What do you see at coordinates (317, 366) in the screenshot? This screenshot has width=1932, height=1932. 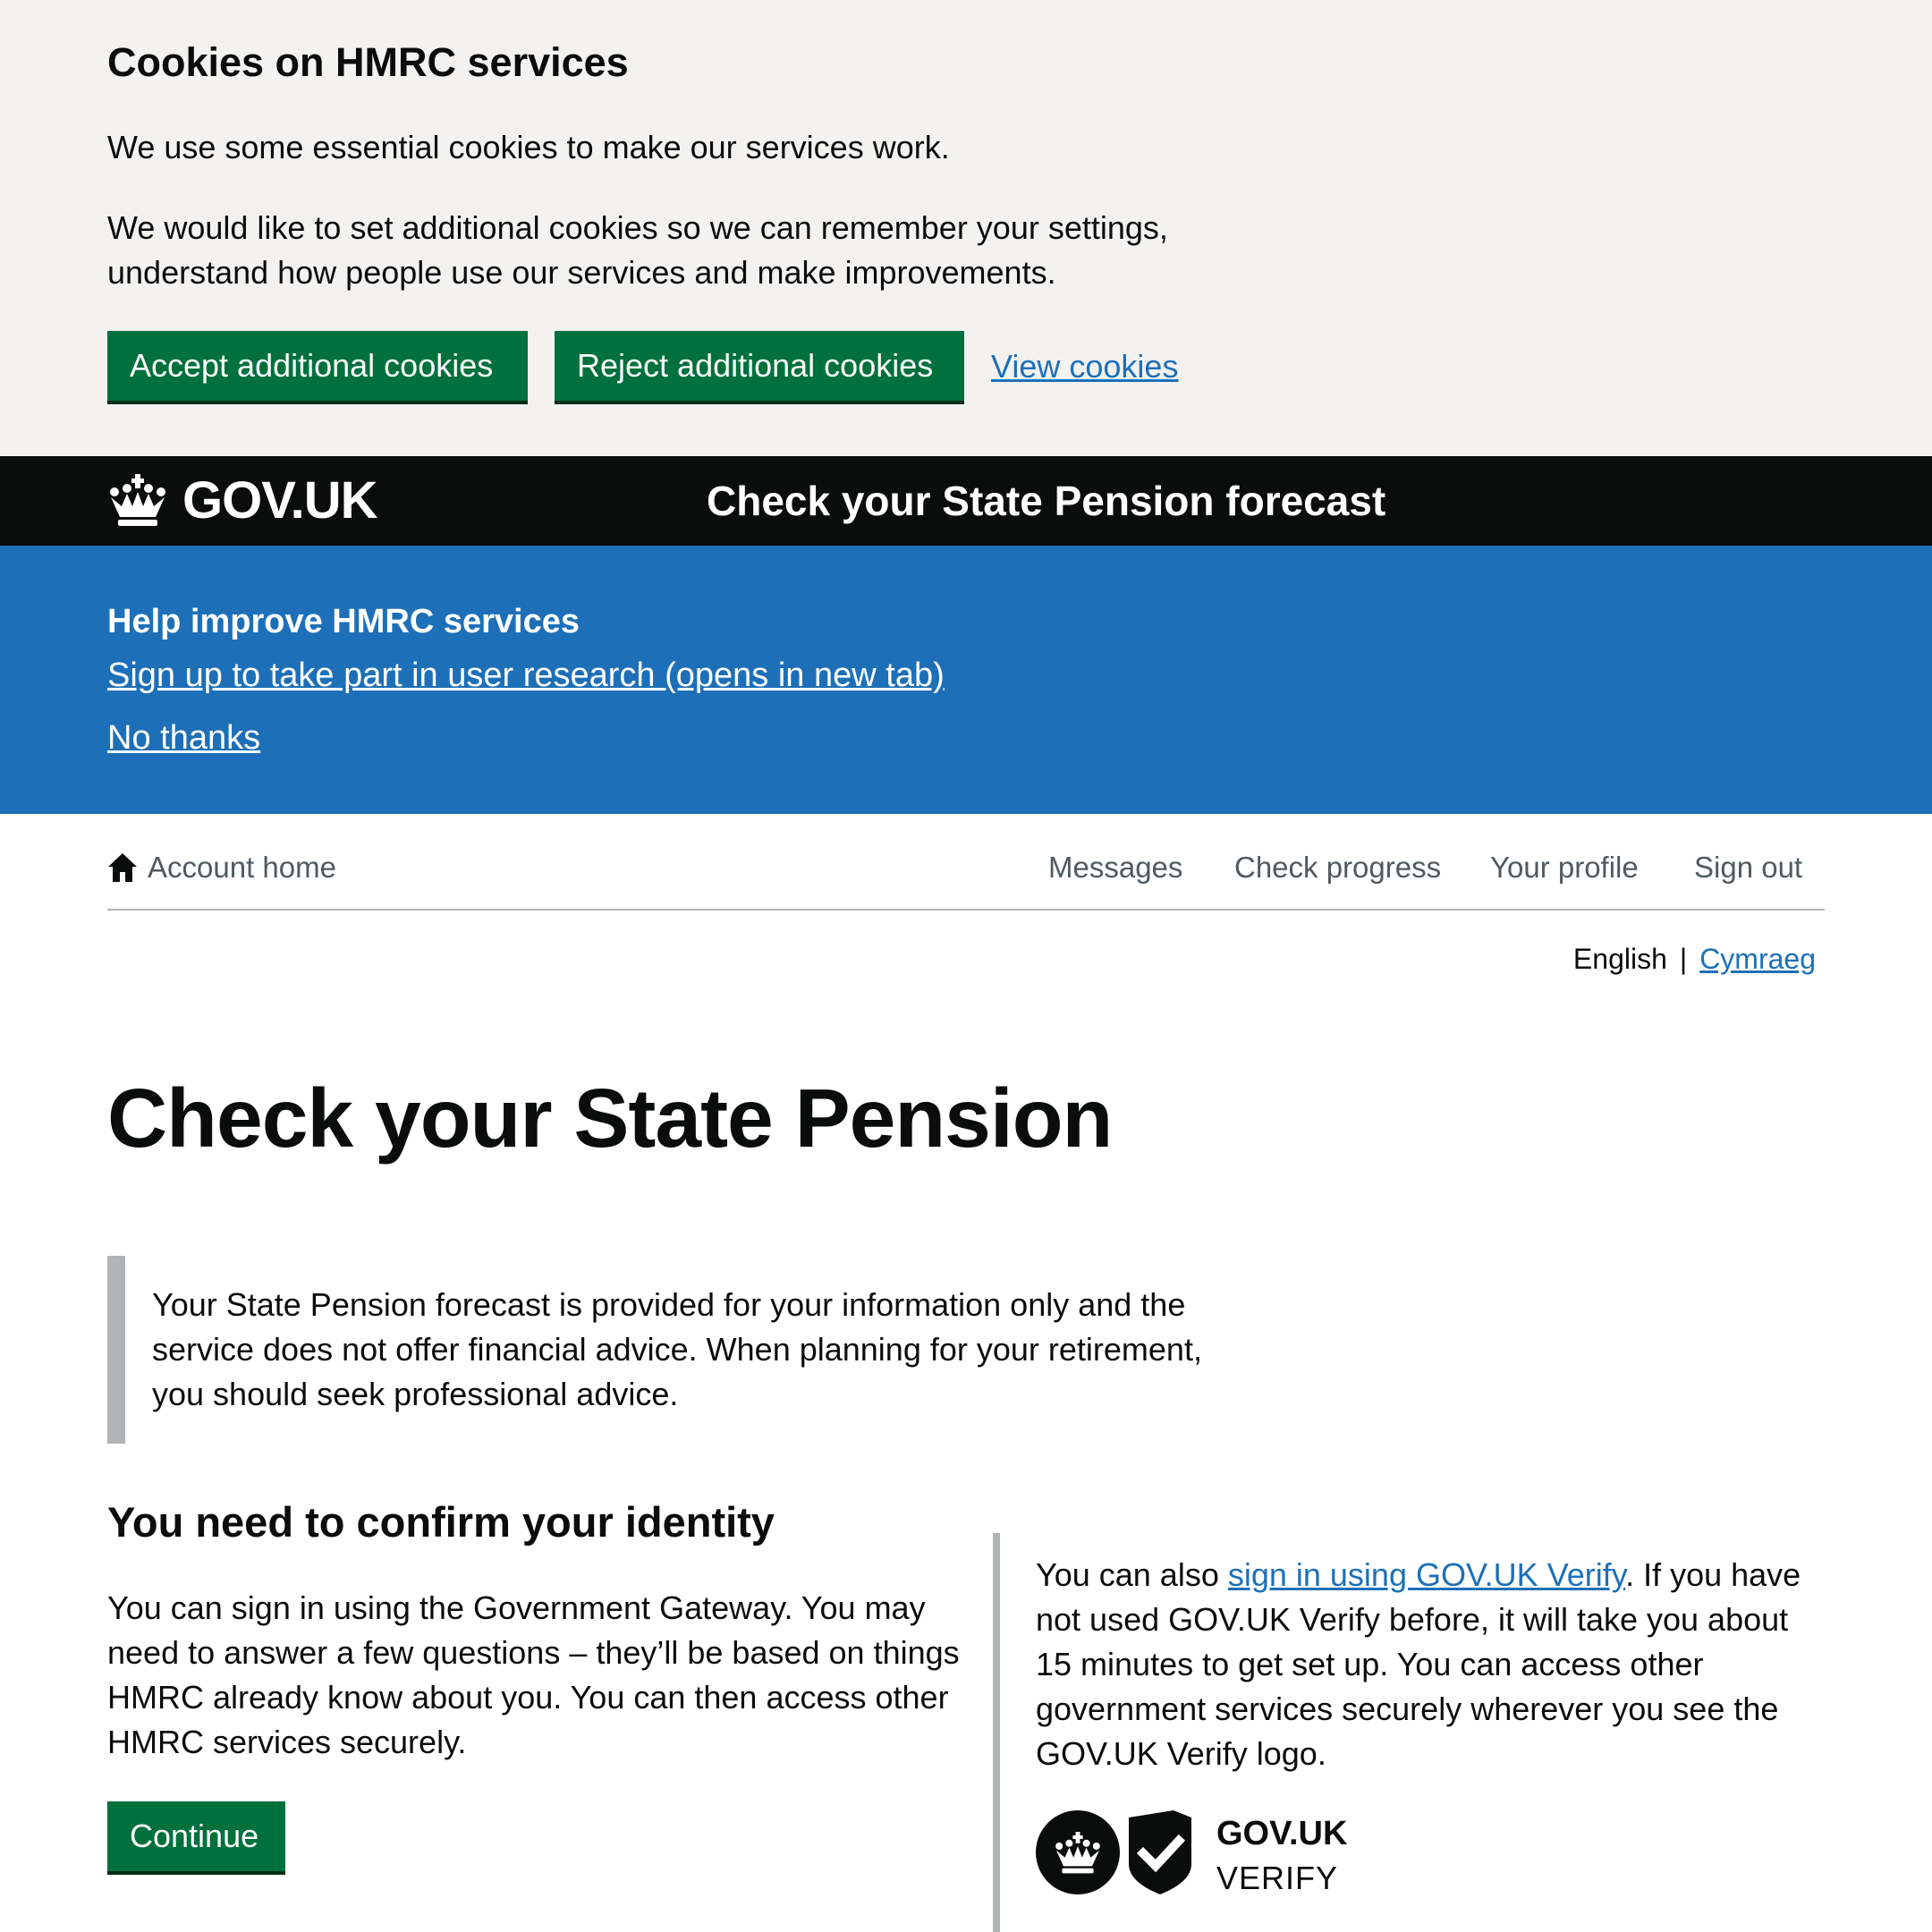 I see `accept-cookies-button: Accept additional cookies` at bounding box center [317, 366].